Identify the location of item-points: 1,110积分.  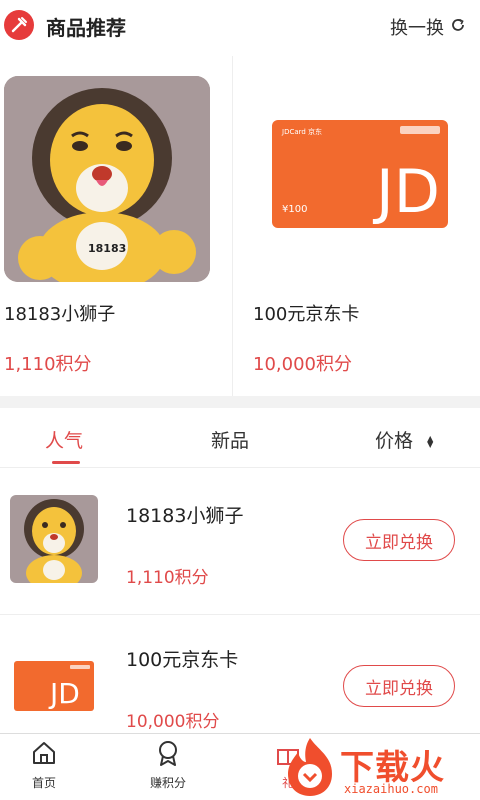
(167, 578).